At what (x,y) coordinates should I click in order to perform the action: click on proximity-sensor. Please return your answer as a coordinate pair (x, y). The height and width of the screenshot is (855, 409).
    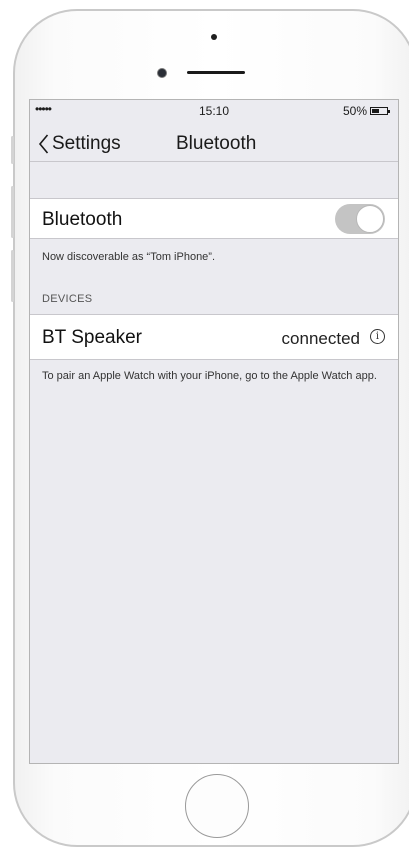
    Looking at the image, I should click on (214, 37).